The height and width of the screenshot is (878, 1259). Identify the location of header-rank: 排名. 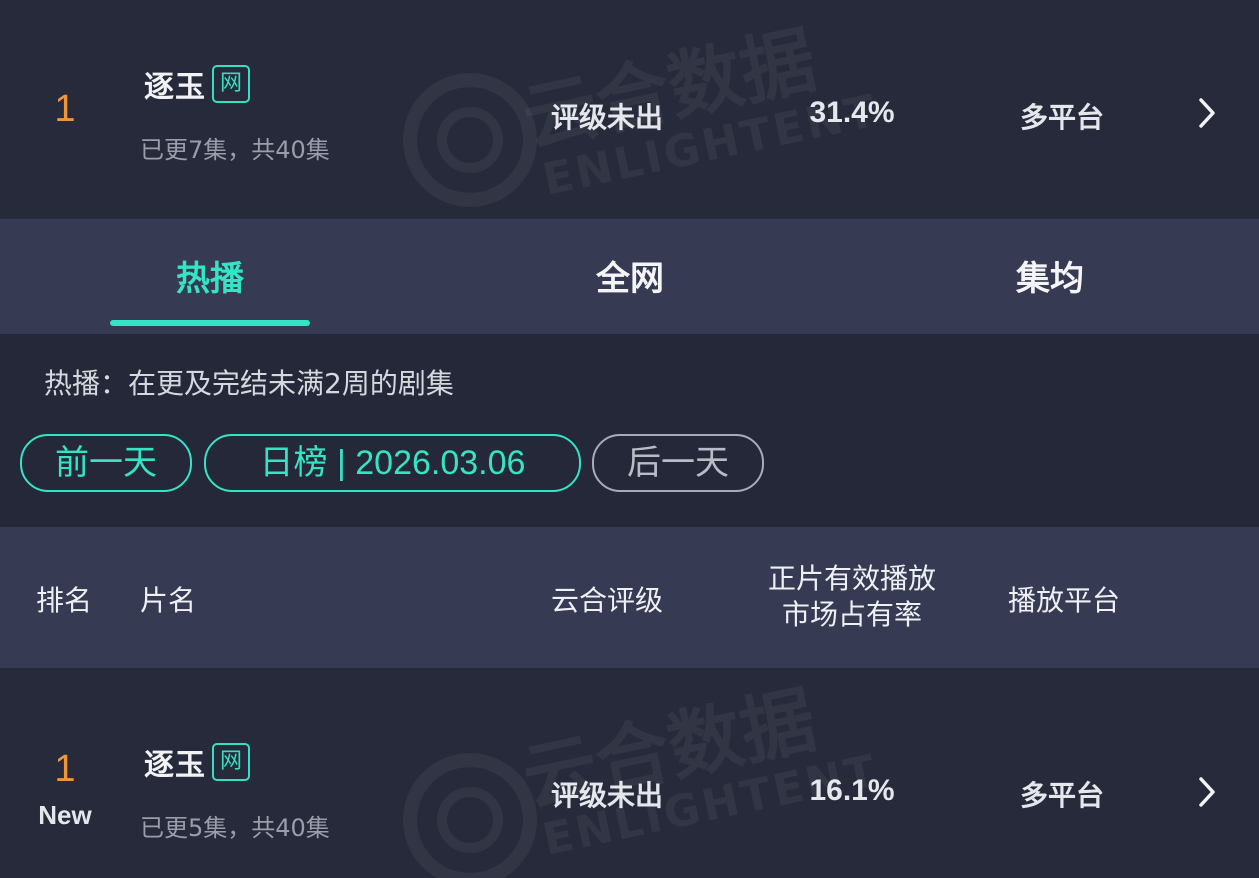
(64, 600).